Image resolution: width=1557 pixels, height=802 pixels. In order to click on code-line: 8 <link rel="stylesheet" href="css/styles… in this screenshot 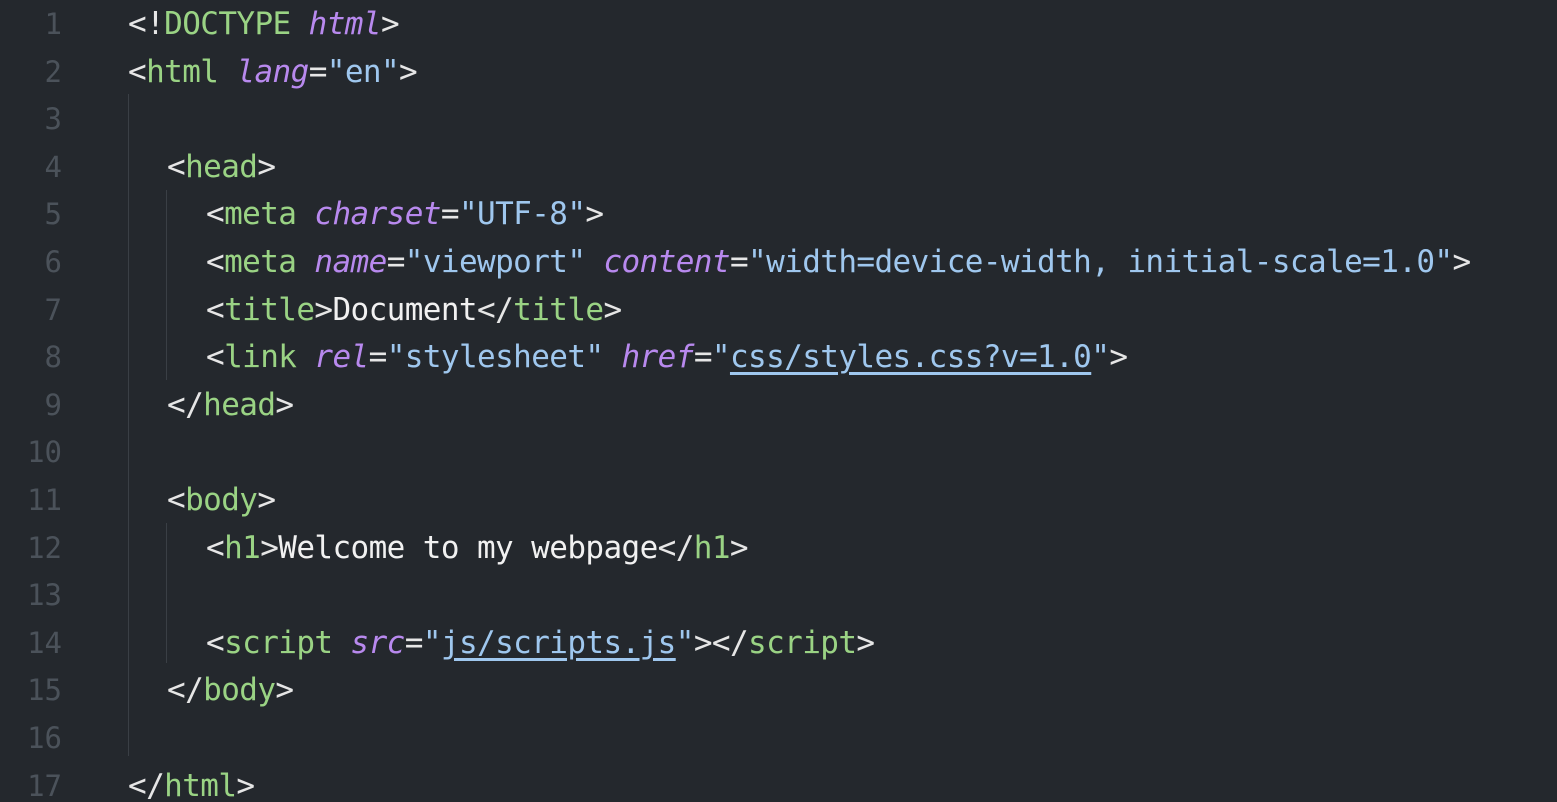, I will do `click(778, 357)`.